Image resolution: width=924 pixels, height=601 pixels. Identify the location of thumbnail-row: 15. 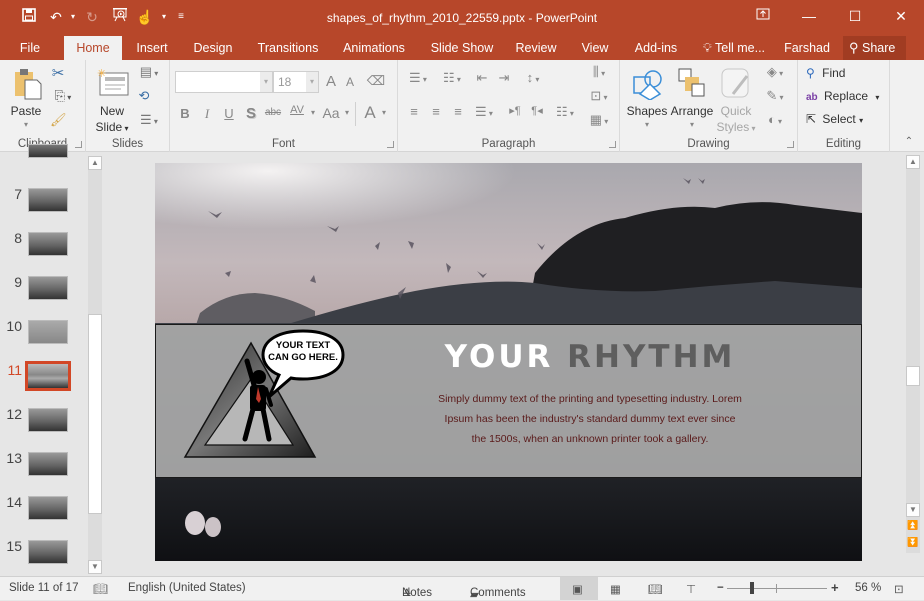
(44, 555).